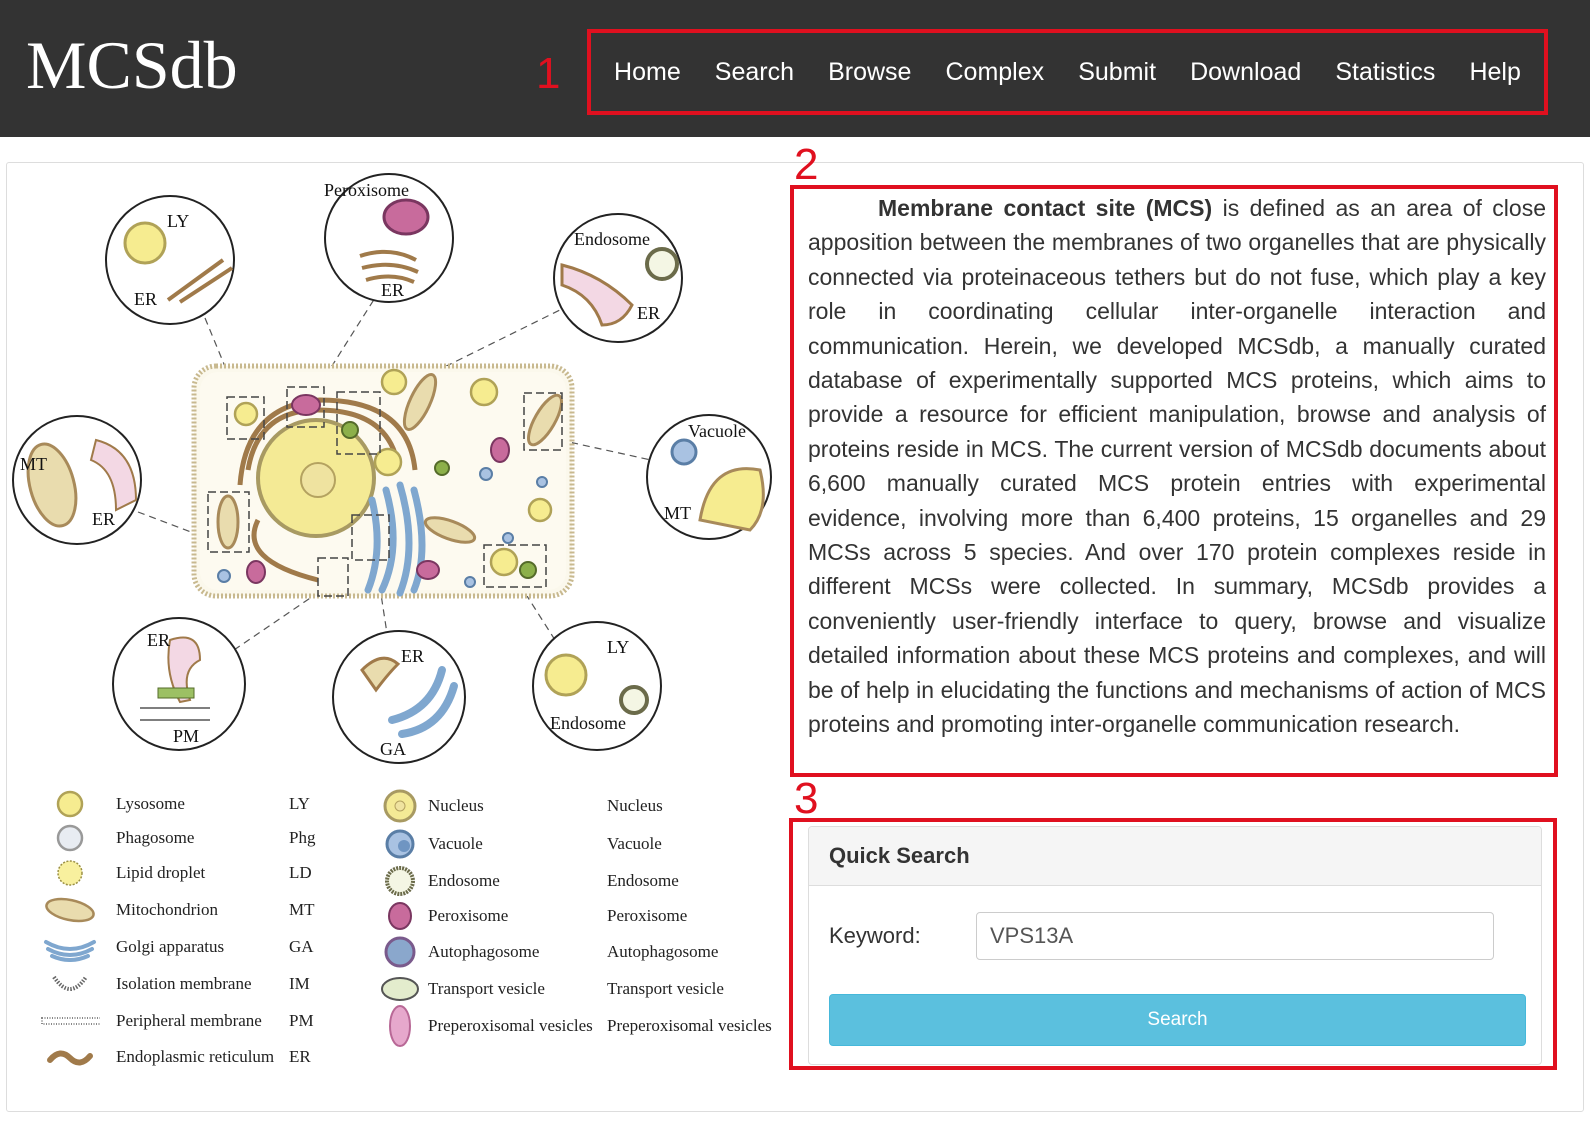 The height and width of the screenshot is (1134, 1590). What do you see at coordinates (806, 164) in the screenshot?
I see `annotation-2: 2` at bounding box center [806, 164].